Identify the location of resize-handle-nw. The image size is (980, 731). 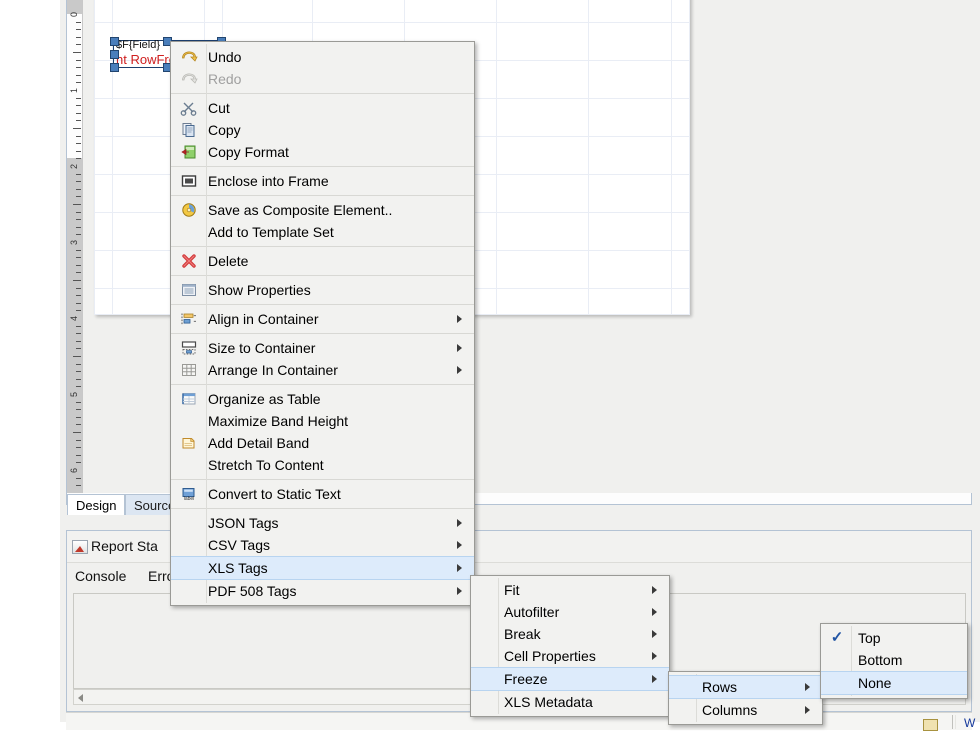
(114, 41).